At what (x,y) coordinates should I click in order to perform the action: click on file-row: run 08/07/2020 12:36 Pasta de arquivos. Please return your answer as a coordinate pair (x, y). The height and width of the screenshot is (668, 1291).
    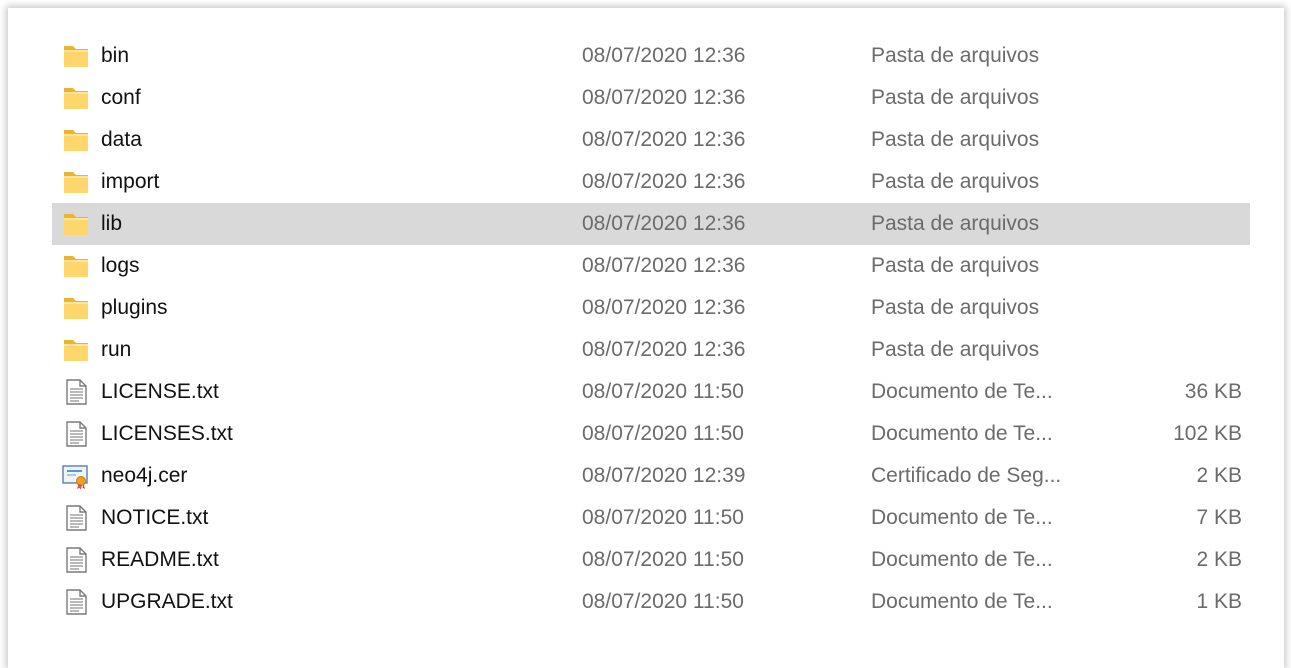
    Looking at the image, I should click on (651, 350).